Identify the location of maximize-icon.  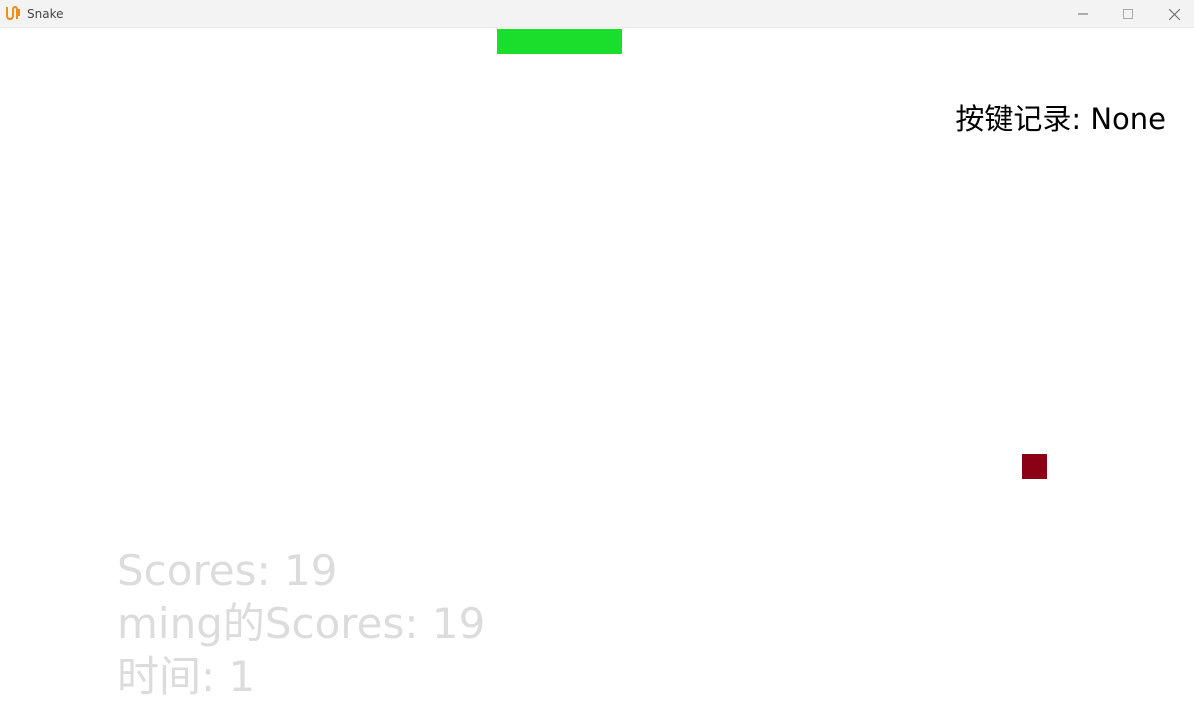
(1128, 14).